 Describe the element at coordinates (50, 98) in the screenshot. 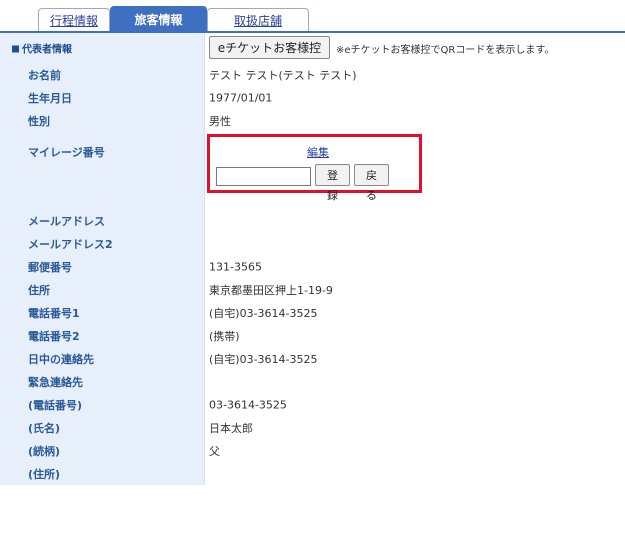

I see `label-birthdate: 生年月日` at that location.